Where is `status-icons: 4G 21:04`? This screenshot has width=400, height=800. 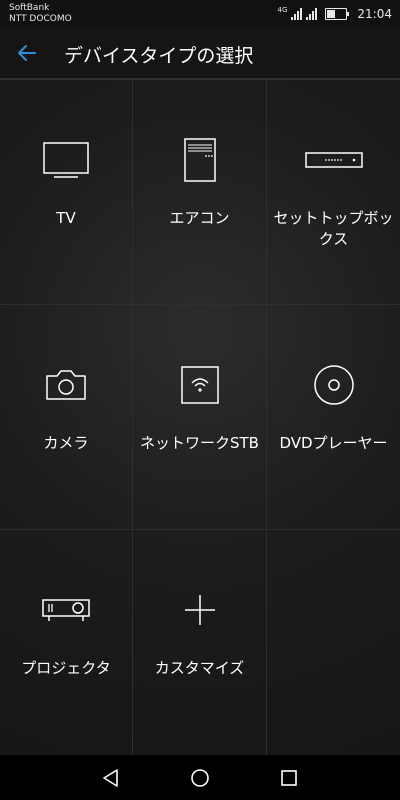 status-icons: 4G 21:04 is located at coordinates (335, 14).